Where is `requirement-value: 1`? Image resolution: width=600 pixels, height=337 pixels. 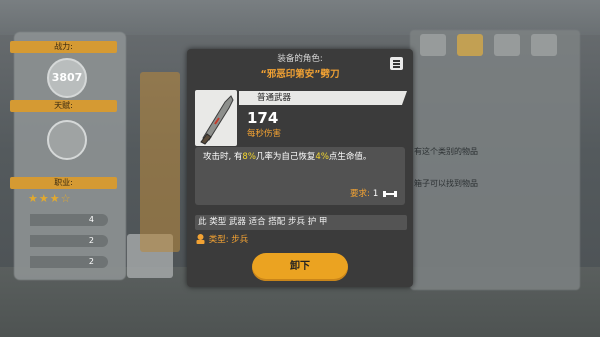
requirement-value: 1 is located at coordinates (375, 194).